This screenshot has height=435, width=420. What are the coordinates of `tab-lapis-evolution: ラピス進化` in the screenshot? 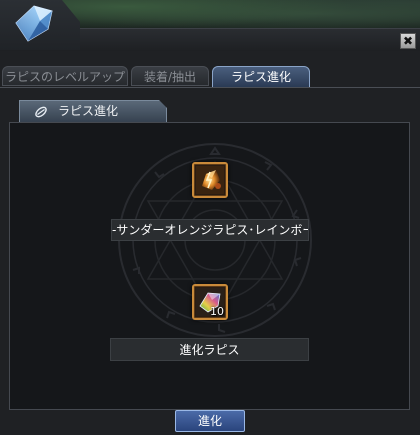 It's located at (261, 77).